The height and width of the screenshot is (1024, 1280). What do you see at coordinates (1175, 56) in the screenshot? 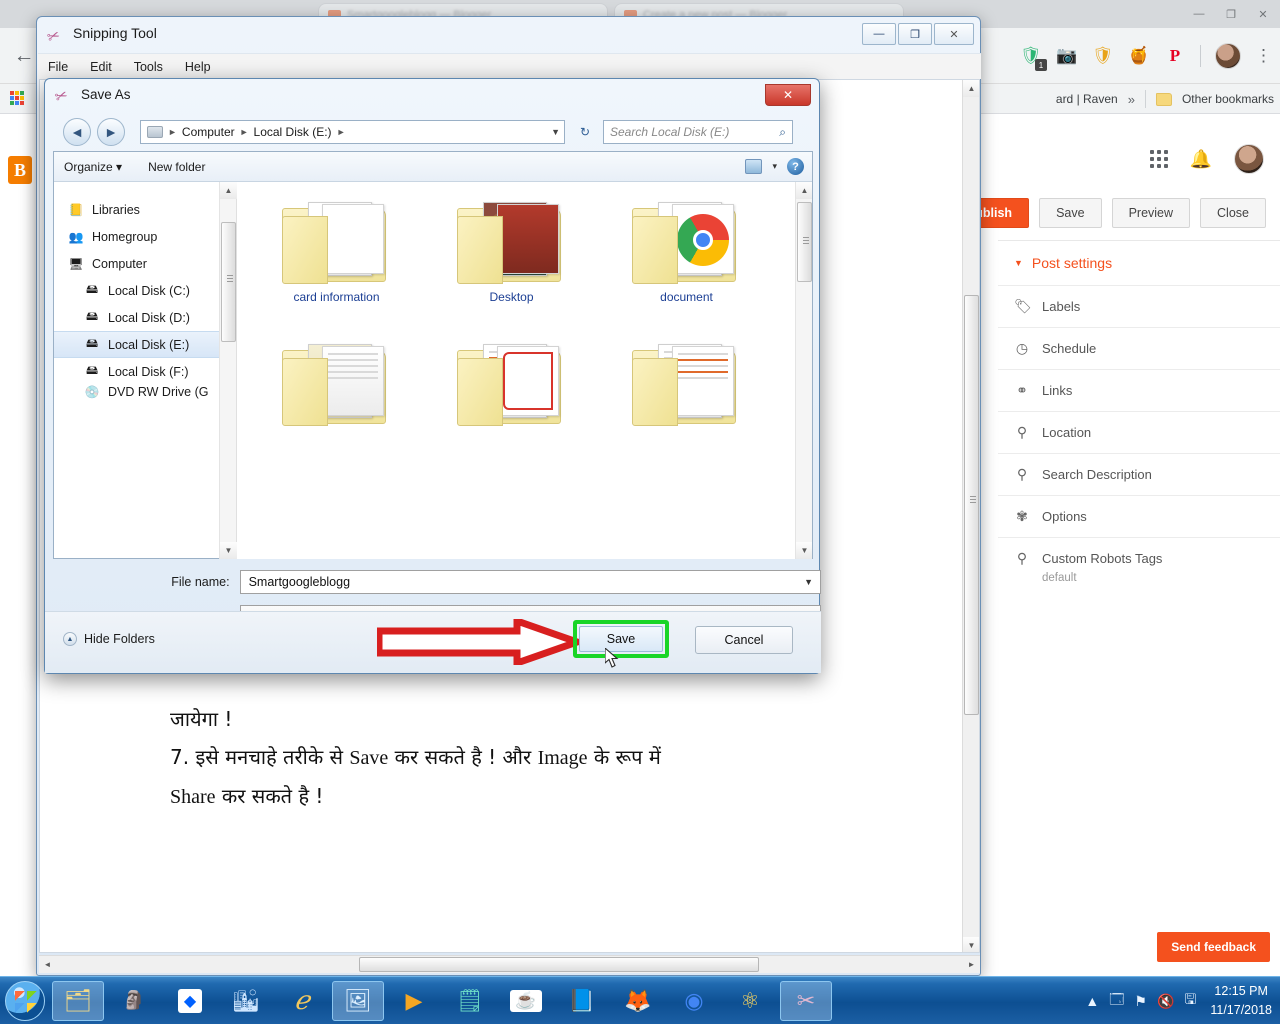
I see `pinterest-icon: P` at bounding box center [1175, 56].